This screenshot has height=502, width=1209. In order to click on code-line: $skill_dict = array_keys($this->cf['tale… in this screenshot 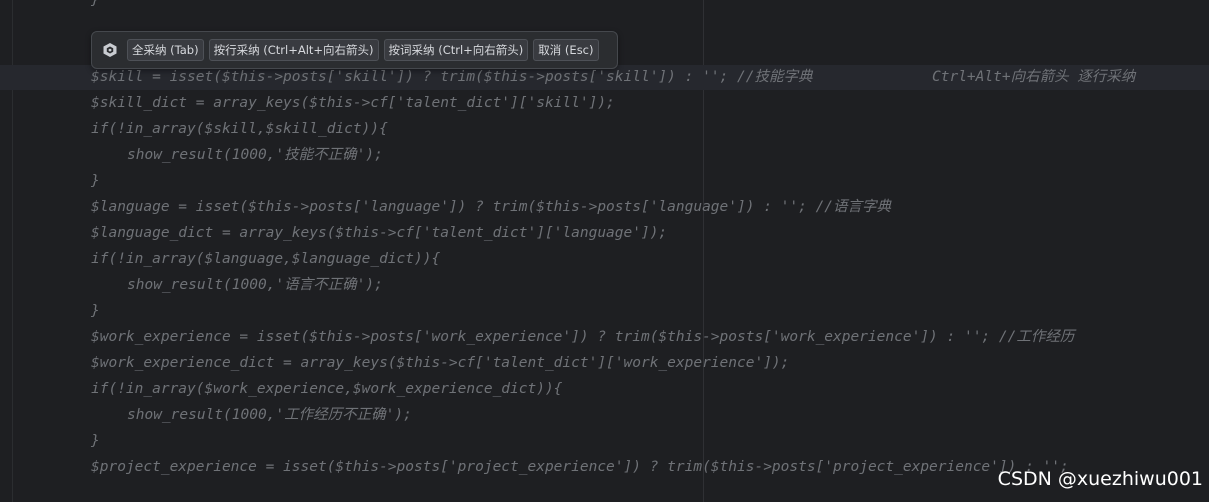, I will do `click(353, 103)`.